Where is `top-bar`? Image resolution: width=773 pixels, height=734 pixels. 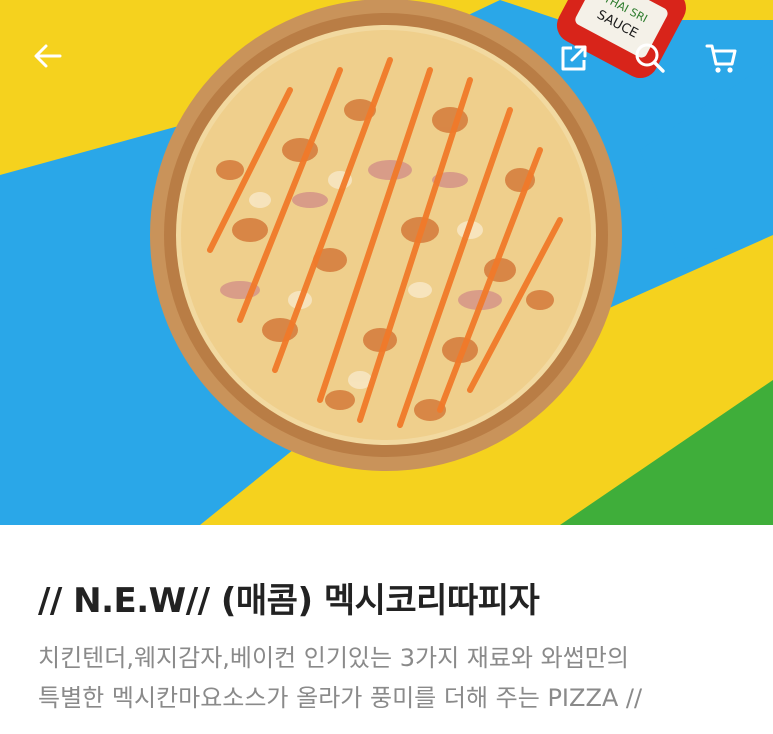 top-bar is located at coordinates (386, 55).